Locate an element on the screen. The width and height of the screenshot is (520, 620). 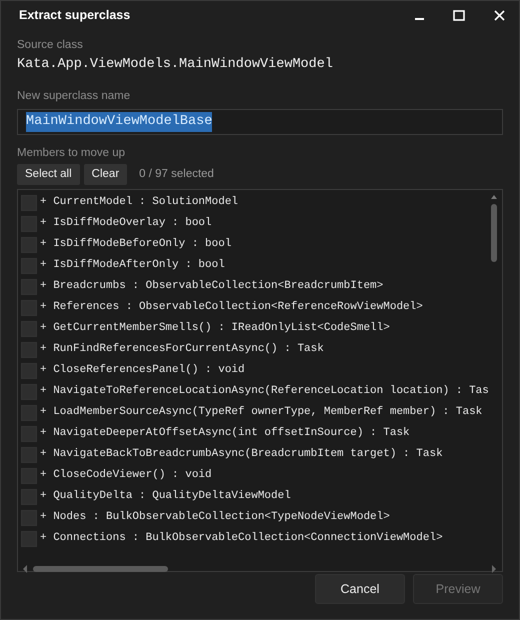
clear-button: Clear is located at coordinates (106, 174).